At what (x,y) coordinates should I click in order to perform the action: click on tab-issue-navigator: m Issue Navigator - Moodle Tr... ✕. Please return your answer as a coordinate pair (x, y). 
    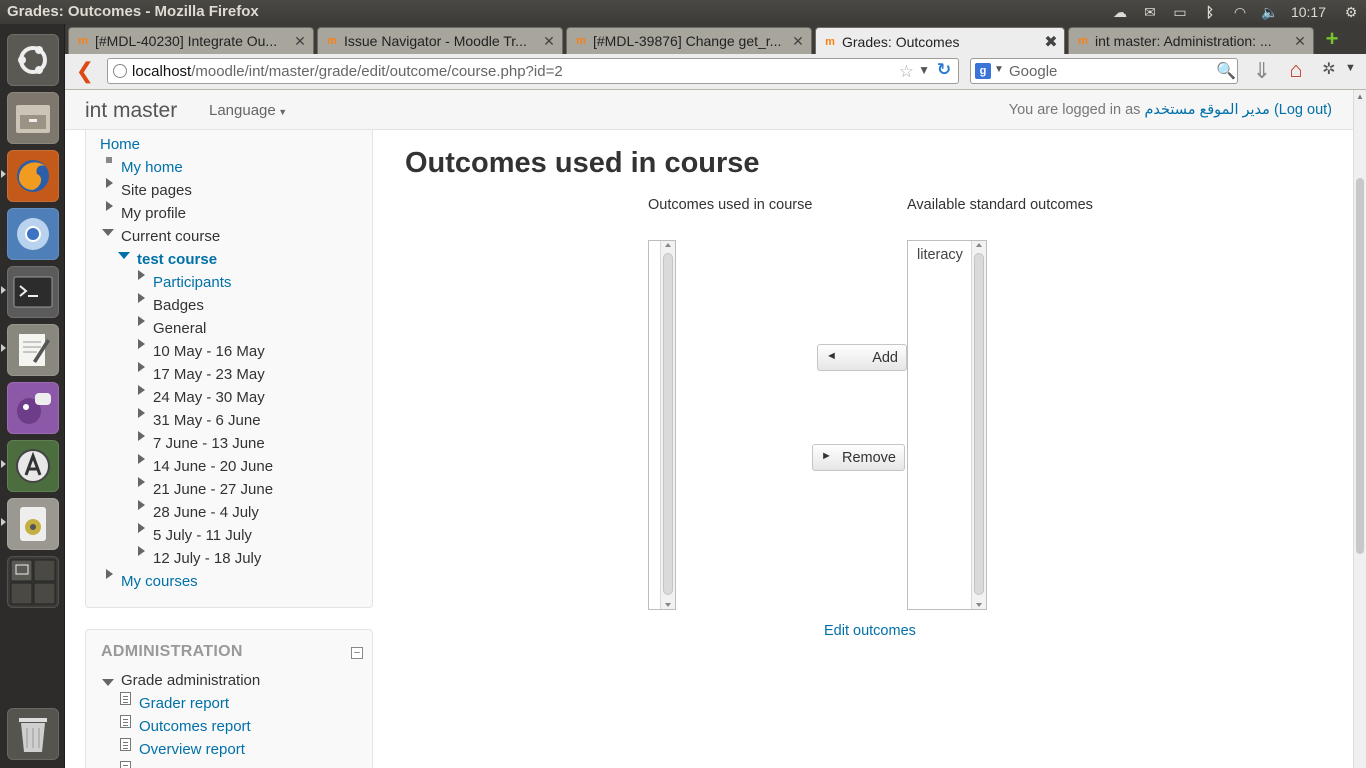
    Looking at the image, I should click on (440, 40).